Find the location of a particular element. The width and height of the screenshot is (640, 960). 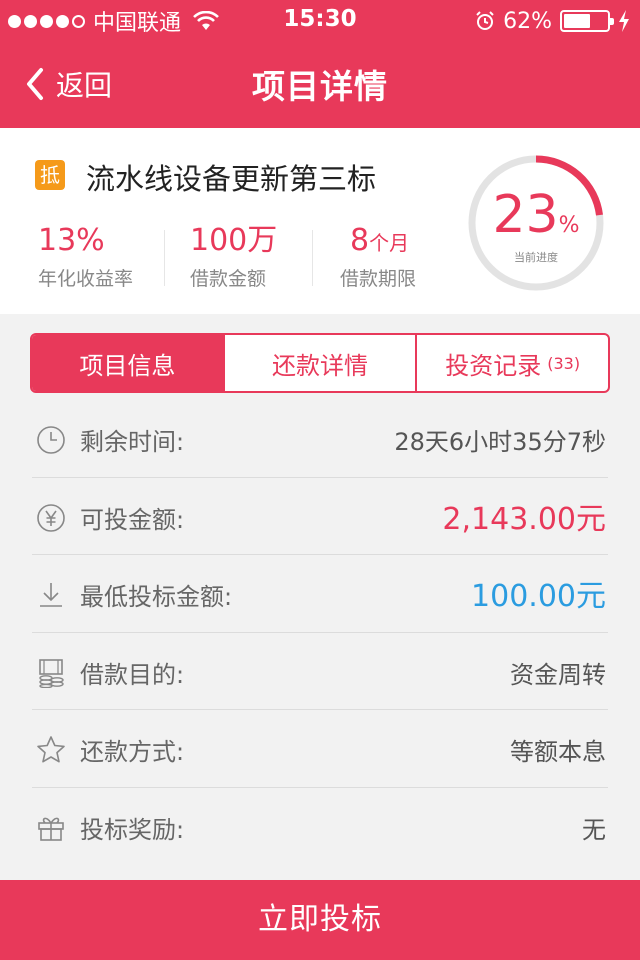

stat-value: 100万 is located at coordinates (234, 240).